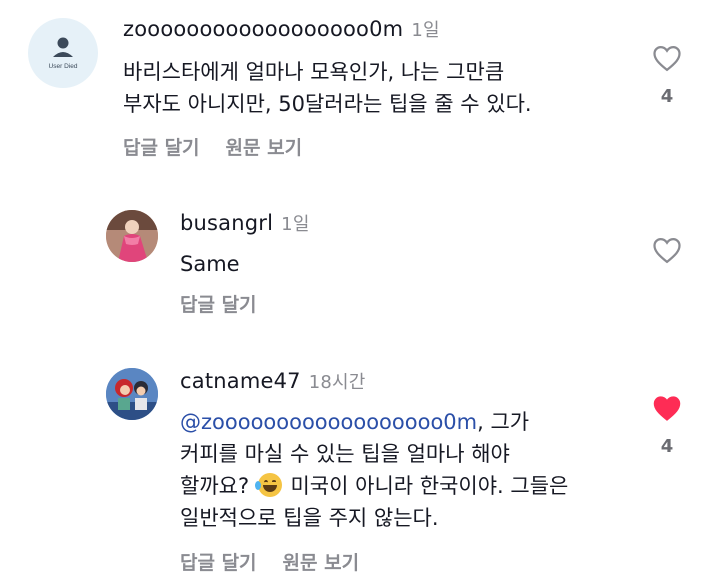 The image size is (720, 586). What do you see at coordinates (429, 486) in the screenshot?
I see `comment-text-part: 미국이 아니라 한국이야. 그들은` at bounding box center [429, 486].